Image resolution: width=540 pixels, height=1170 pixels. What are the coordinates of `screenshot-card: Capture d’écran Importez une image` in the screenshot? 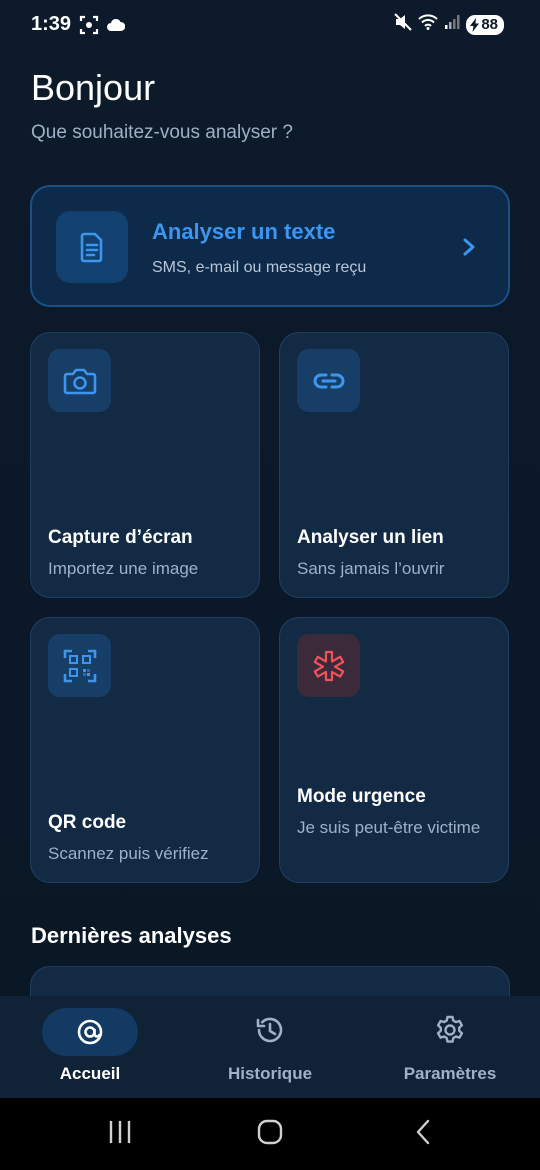 It's located at (145, 465).